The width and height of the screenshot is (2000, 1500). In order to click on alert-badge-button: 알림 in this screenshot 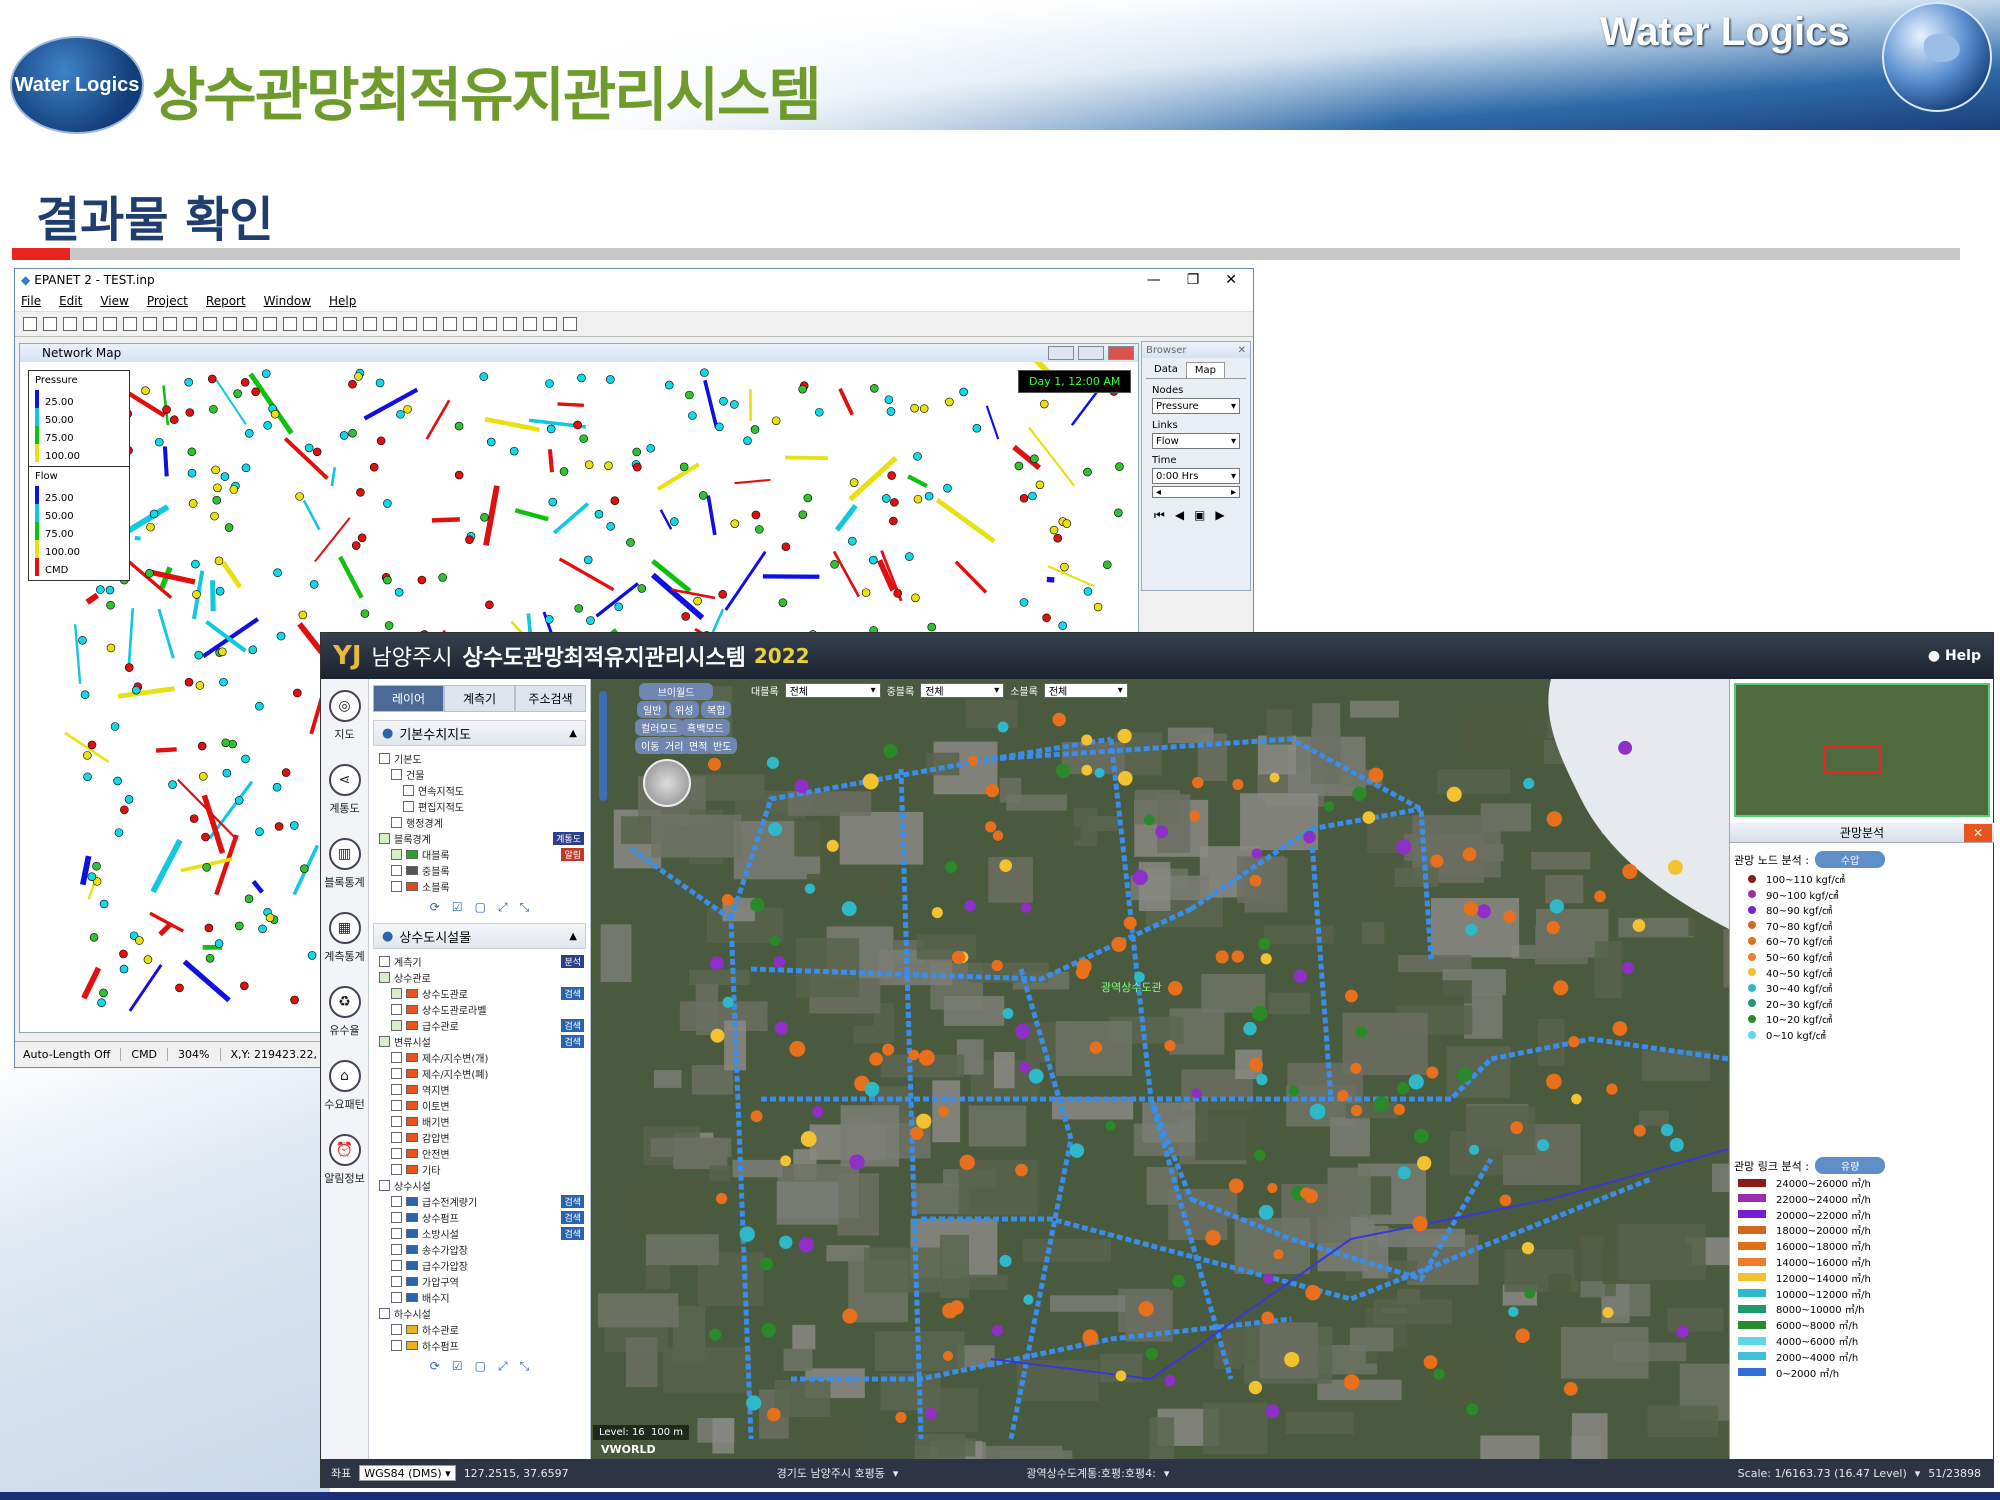, I will do `click(572, 854)`.